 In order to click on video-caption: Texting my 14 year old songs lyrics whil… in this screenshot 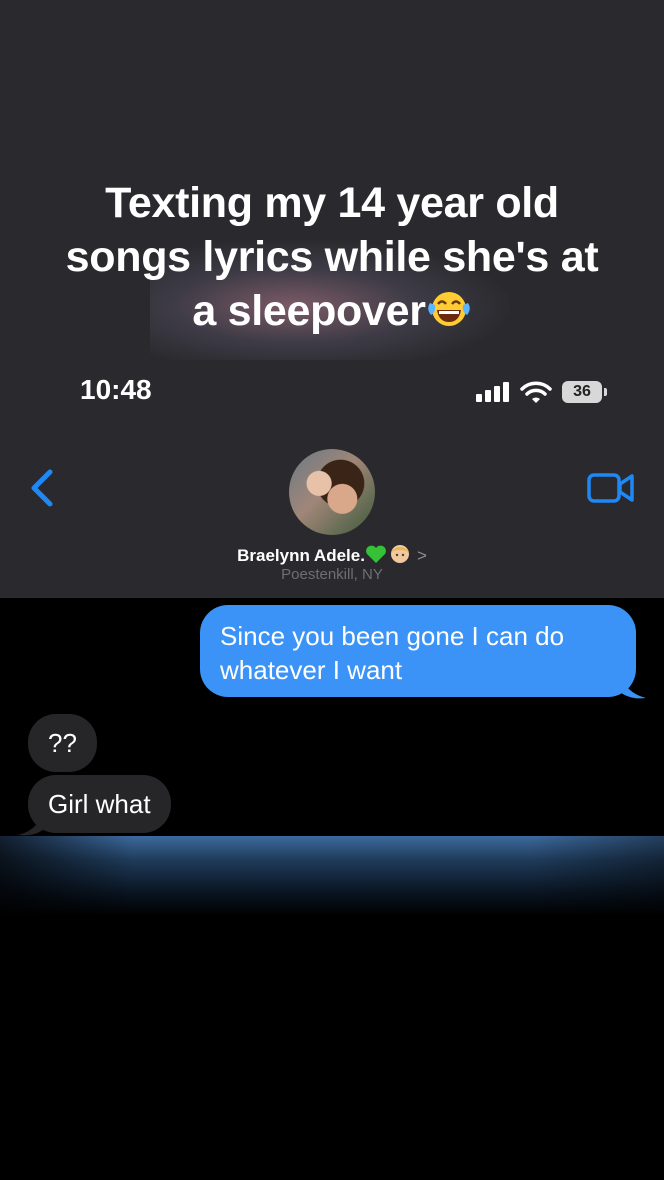, I will do `click(332, 257)`.